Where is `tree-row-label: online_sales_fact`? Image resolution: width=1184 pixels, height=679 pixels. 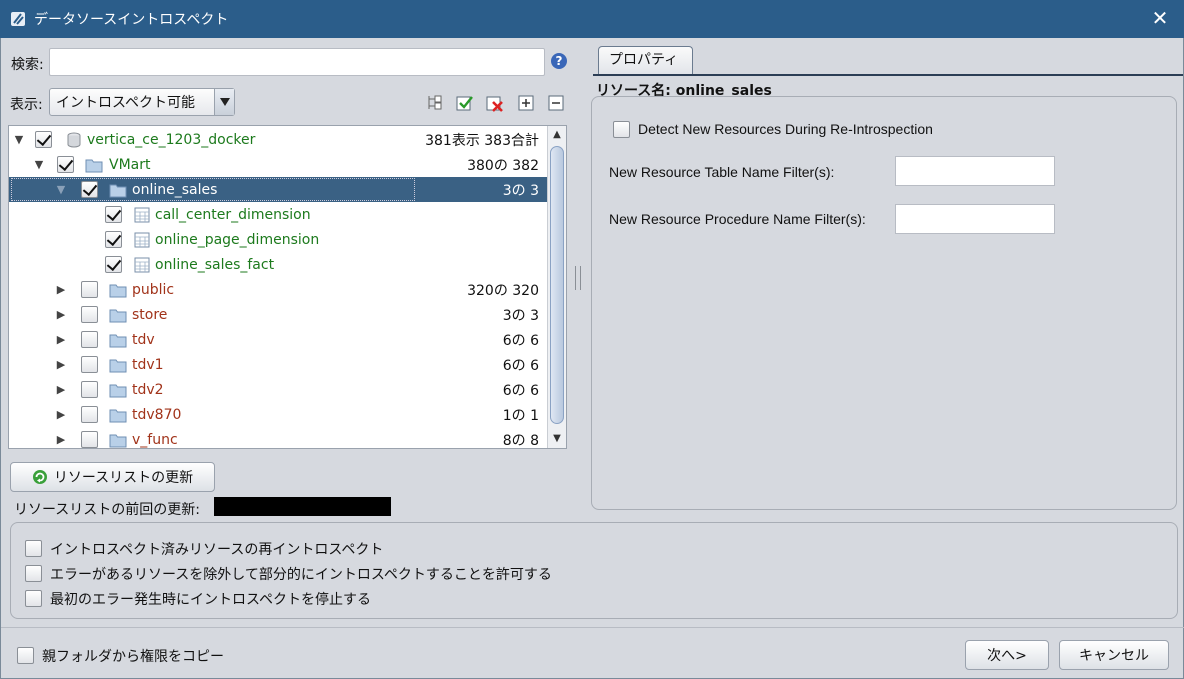
tree-row-label: online_sales_fact is located at coordinates (215, 264).